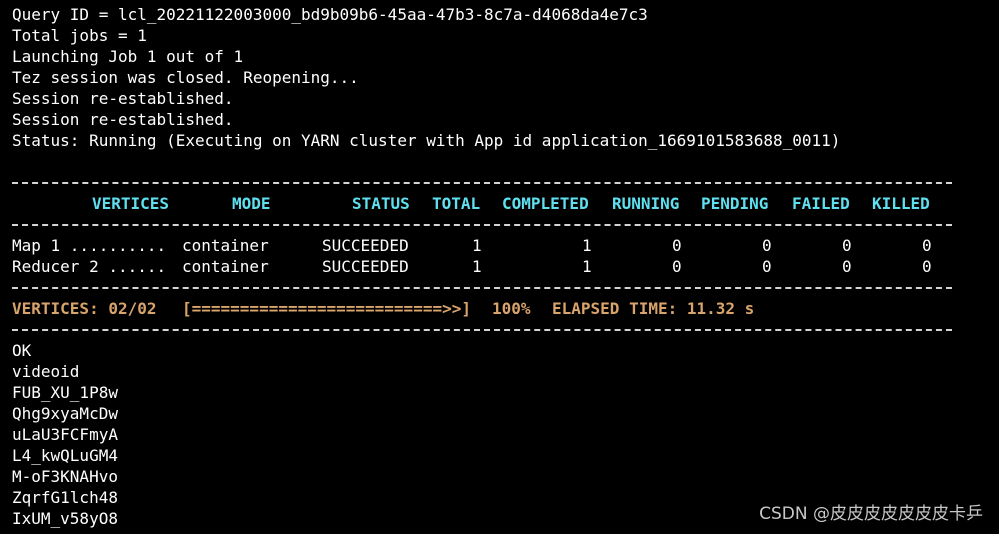 Image resolution: width=999 pixels, height=534 pixels. Describe the element at coordinates (65, 392) in the screenshot. I see `result-row: FUB_XU_1P8w` at that location.